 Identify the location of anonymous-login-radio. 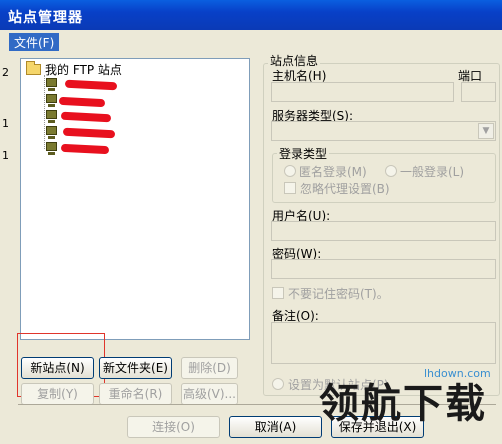
(290, 171).